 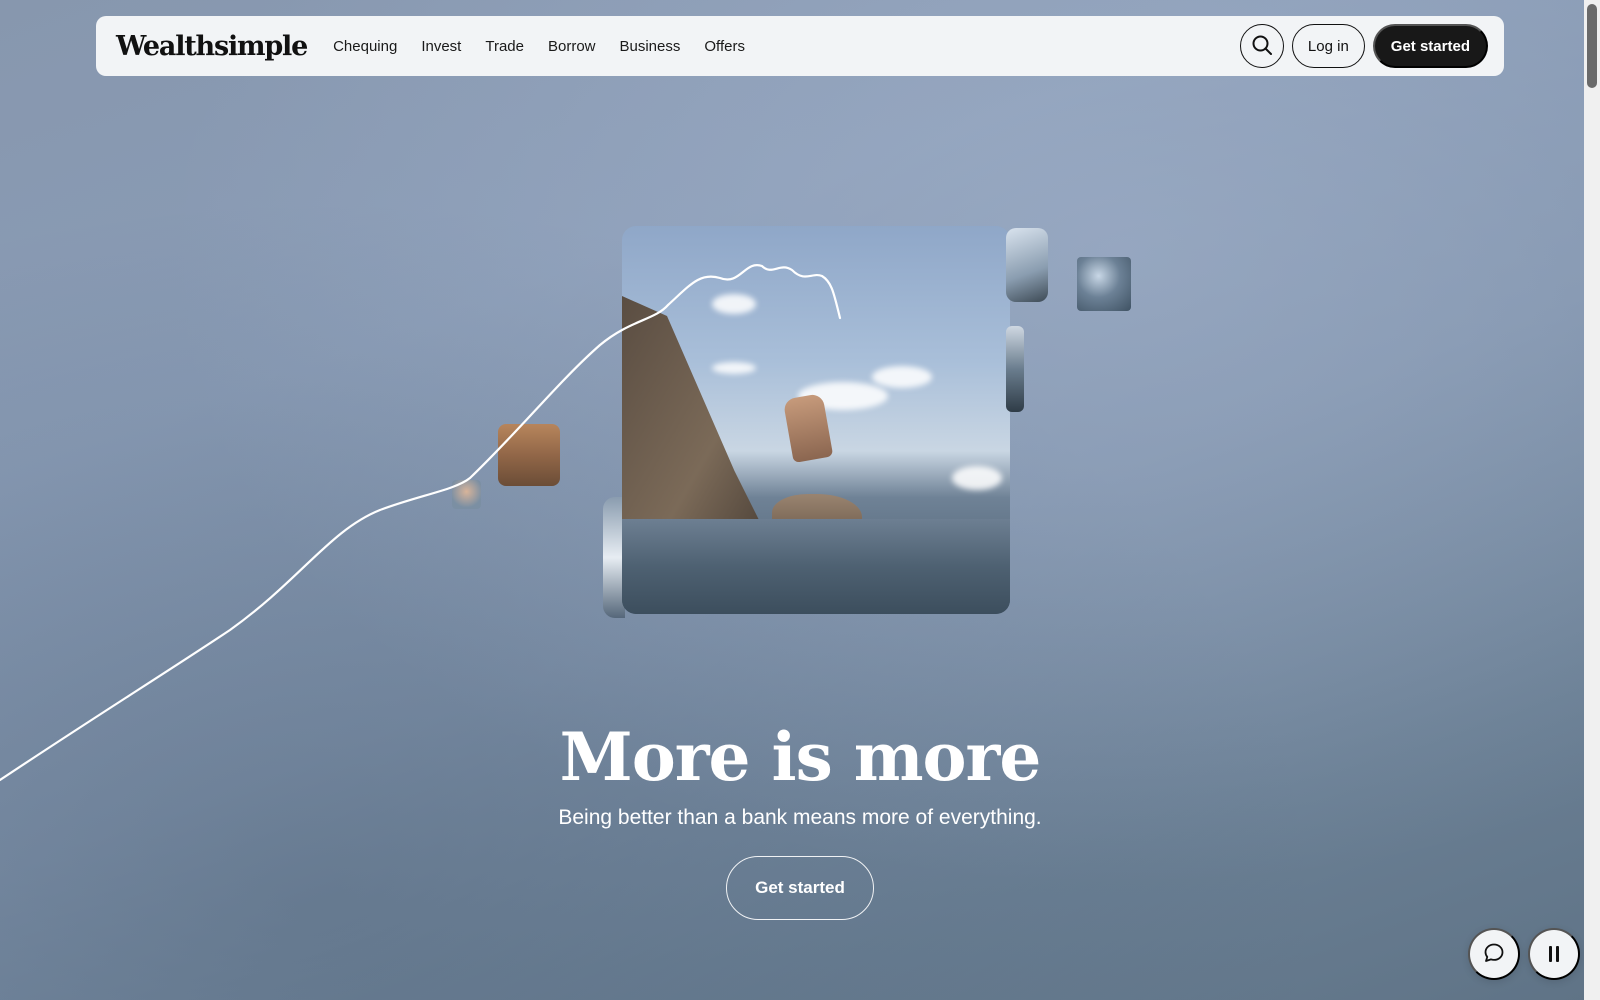 What do you see at coordinates (800, 757) in the screenshot?
I see `hero-title: More is more` at bounding box center [800, 757].